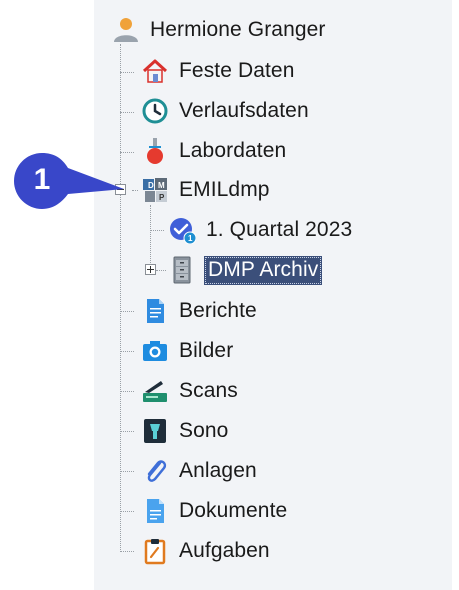  I want to click on expand-toggle-dmp-archiv, so click(150, 269).